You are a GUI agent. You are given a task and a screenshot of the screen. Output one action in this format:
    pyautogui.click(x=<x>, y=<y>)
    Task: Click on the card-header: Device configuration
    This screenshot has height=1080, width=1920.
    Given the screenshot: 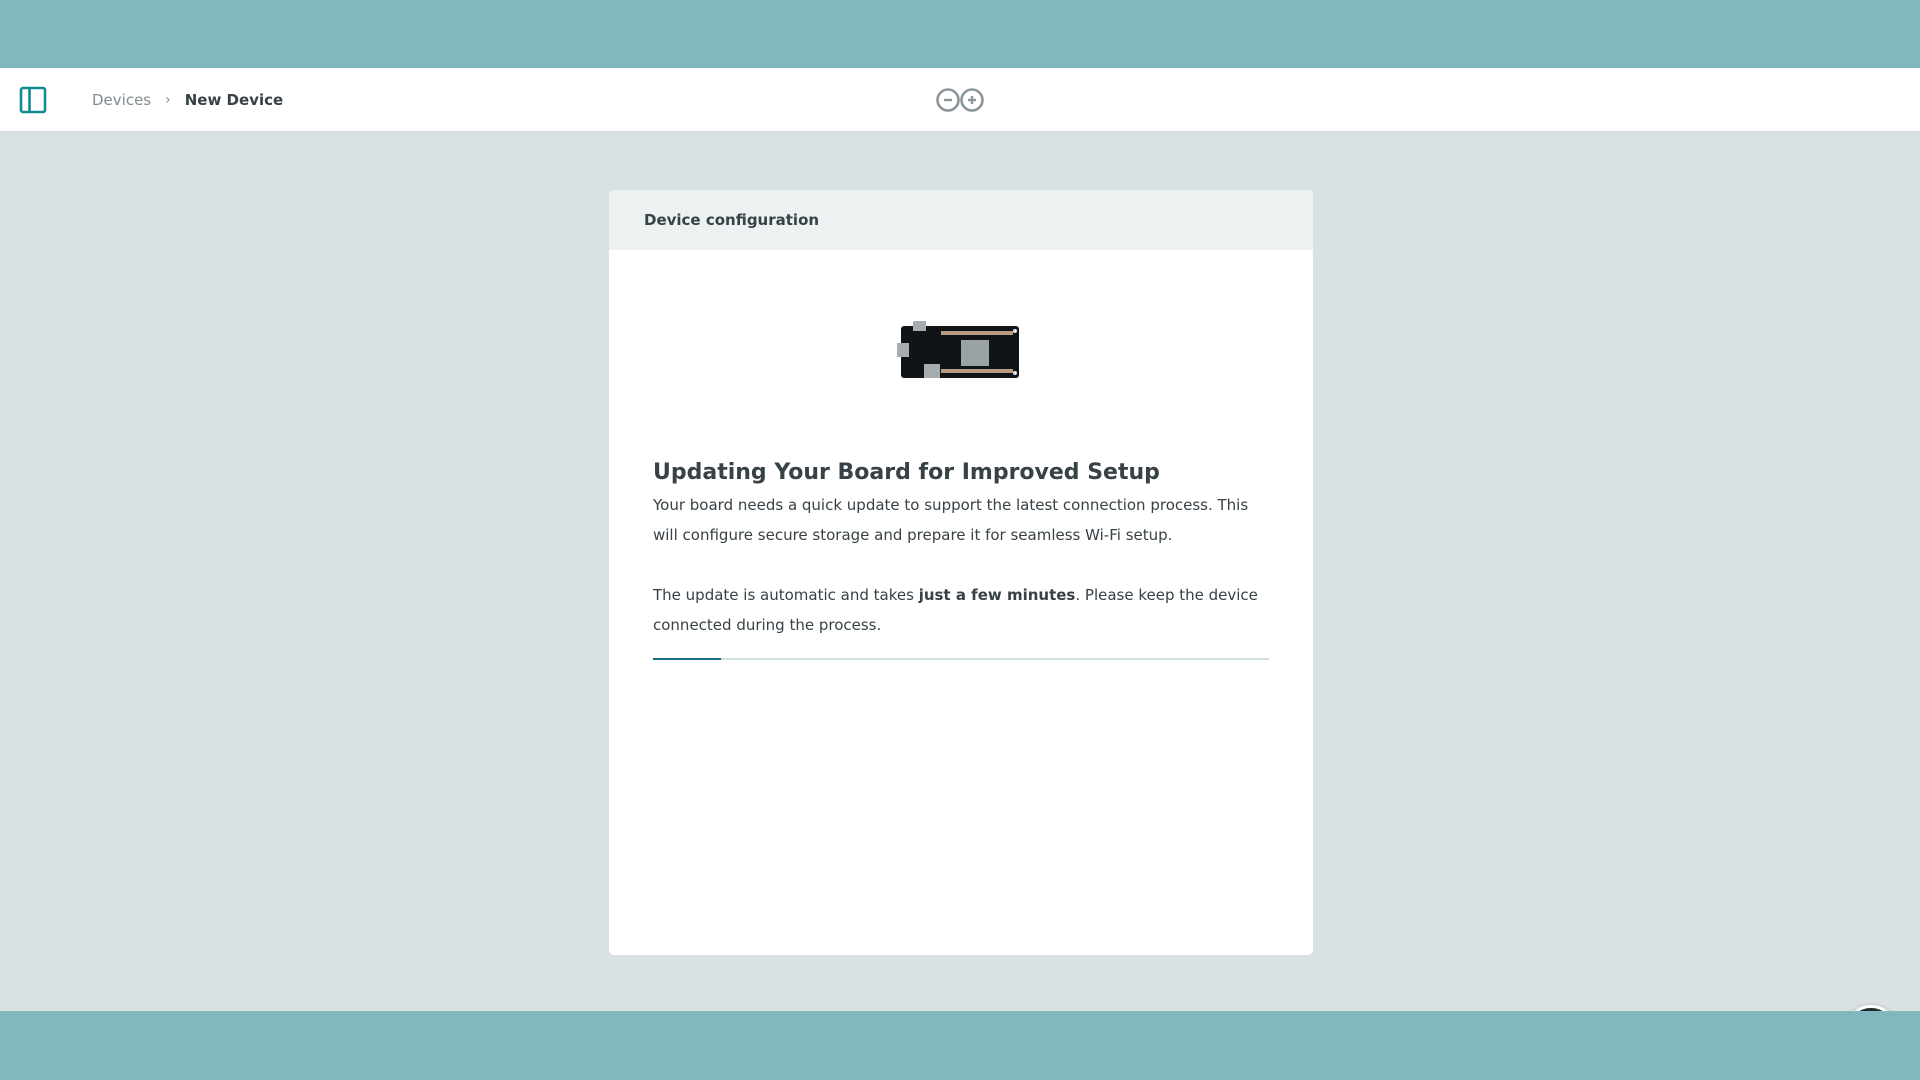 What is the action you would take?
    pyautogui.click(x=961, y=220)
    